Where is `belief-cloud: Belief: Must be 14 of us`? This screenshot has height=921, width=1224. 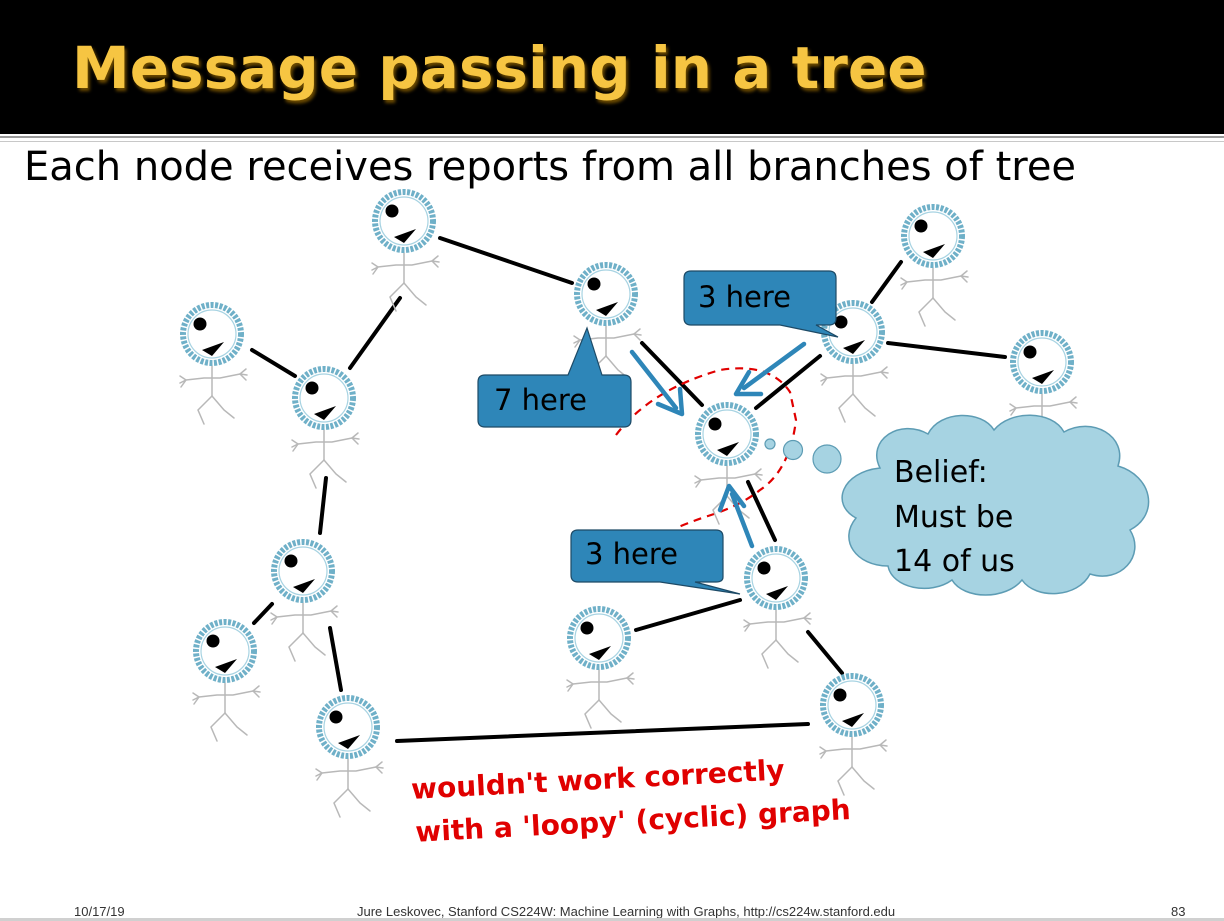 belief-cloud: Belief: Must be 14 of us is located at coordinates (995, 505).